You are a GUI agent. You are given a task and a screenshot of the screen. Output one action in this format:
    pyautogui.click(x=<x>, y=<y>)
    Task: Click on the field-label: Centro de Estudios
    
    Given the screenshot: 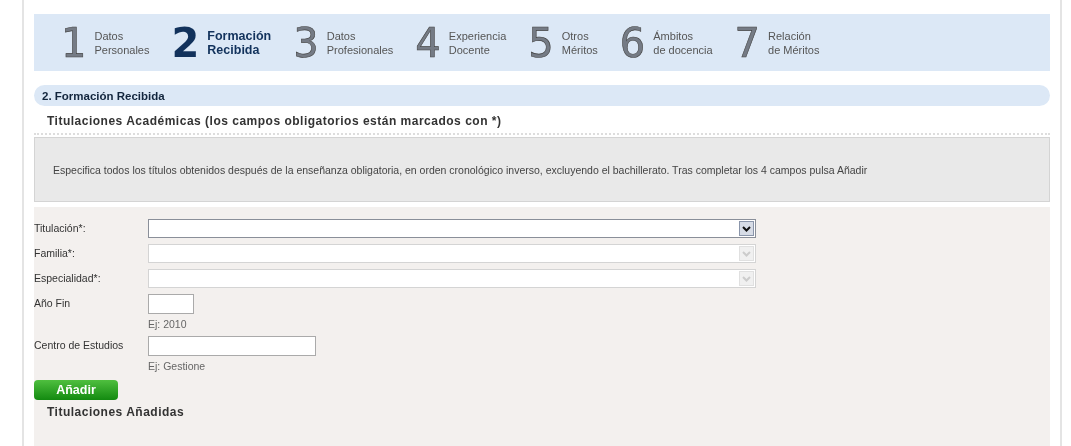 What is the action you would take?
    pyautogui.click(x=79, y=344)
    